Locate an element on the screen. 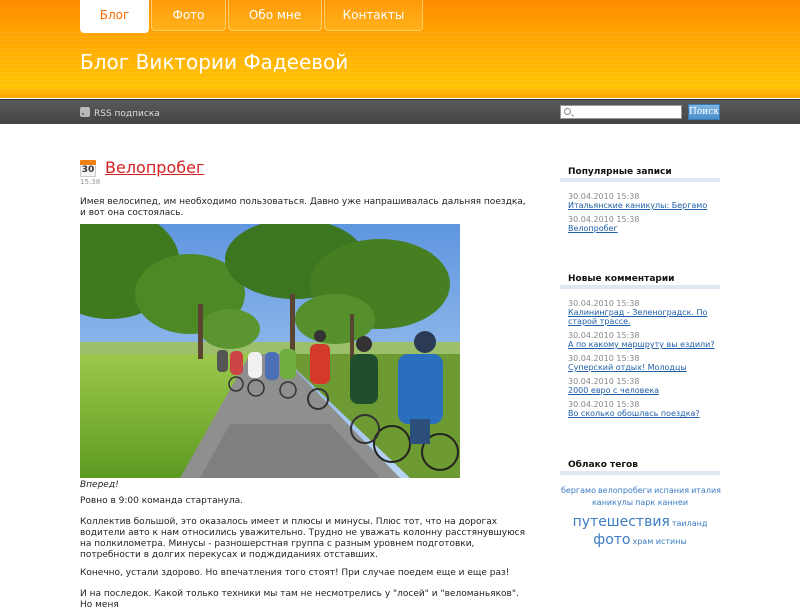 The height and width of the screenshot is (611, 800). tag-link: велопробеги is located at coordinates (625, 490).